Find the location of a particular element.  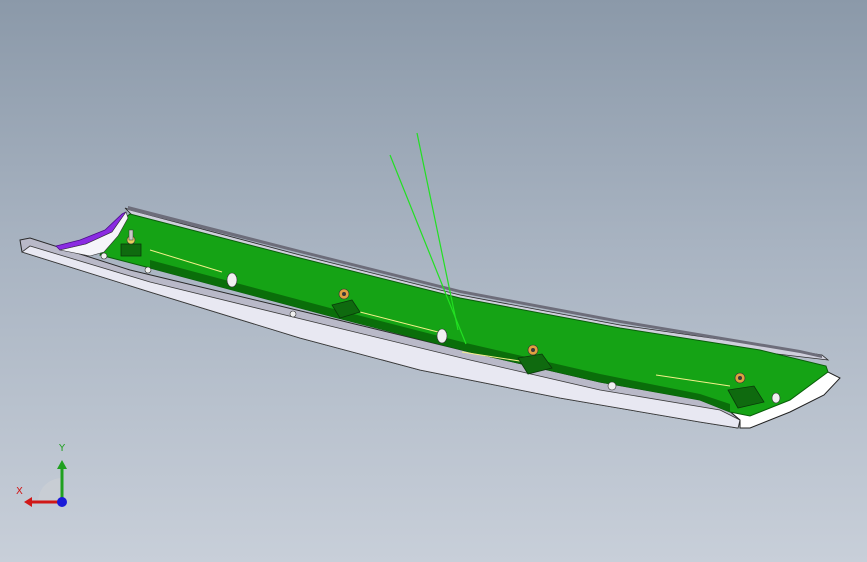

triad-graphic is located at coordinates (45, 483).